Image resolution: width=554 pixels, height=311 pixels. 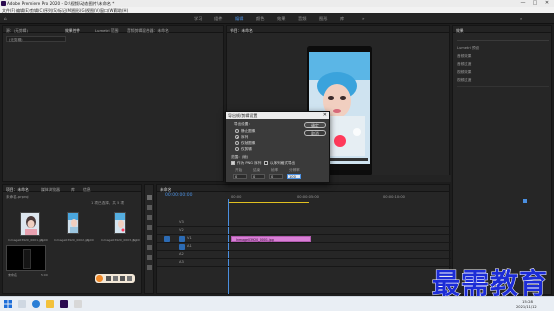 I want to click on field-resolution-input: 100, so click(x=294, y=176).